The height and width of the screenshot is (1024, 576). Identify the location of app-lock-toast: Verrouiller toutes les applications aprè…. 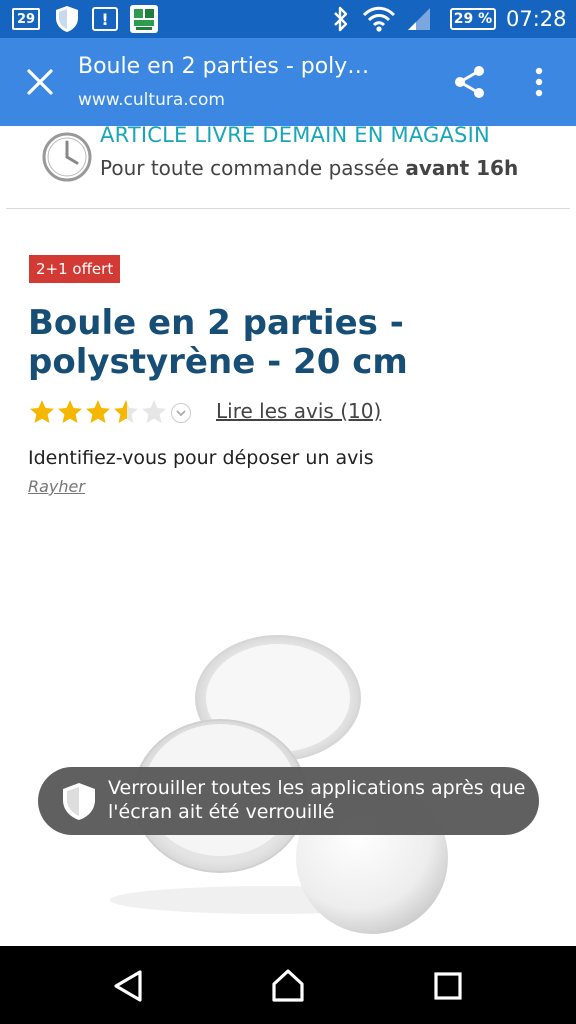
(288, 801).